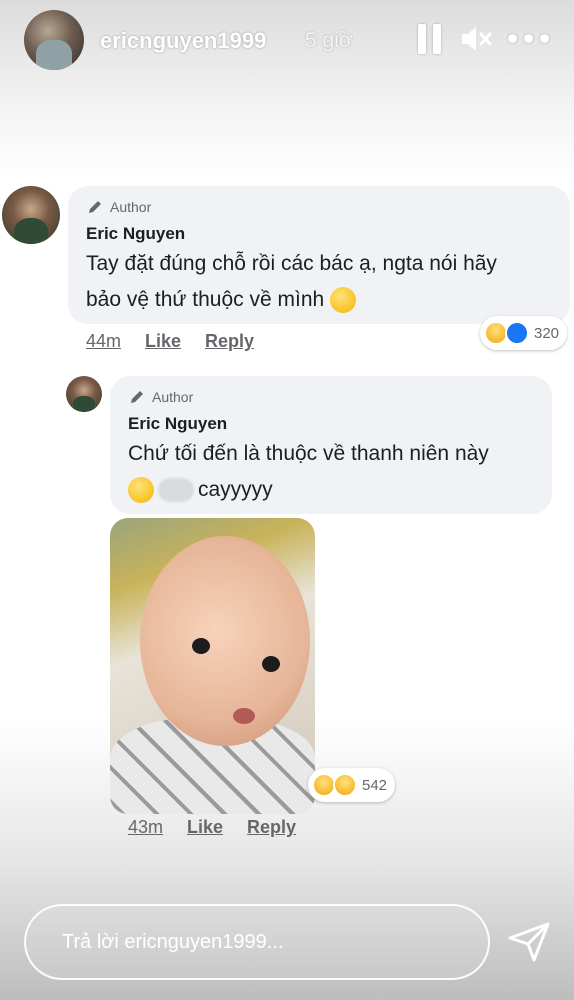  Describe the element at coordinates (287, 40) in the screenshot. I see `story-header: ericnguyen1999 5 giờ` at that location.